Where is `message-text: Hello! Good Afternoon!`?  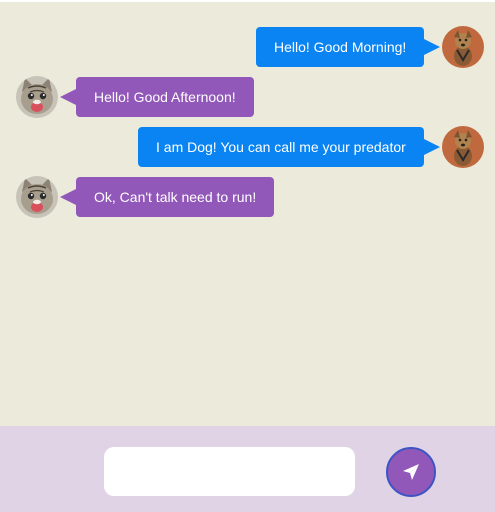
message-text: Hello! Good Afternoon! is located at coordinates (165, 97).